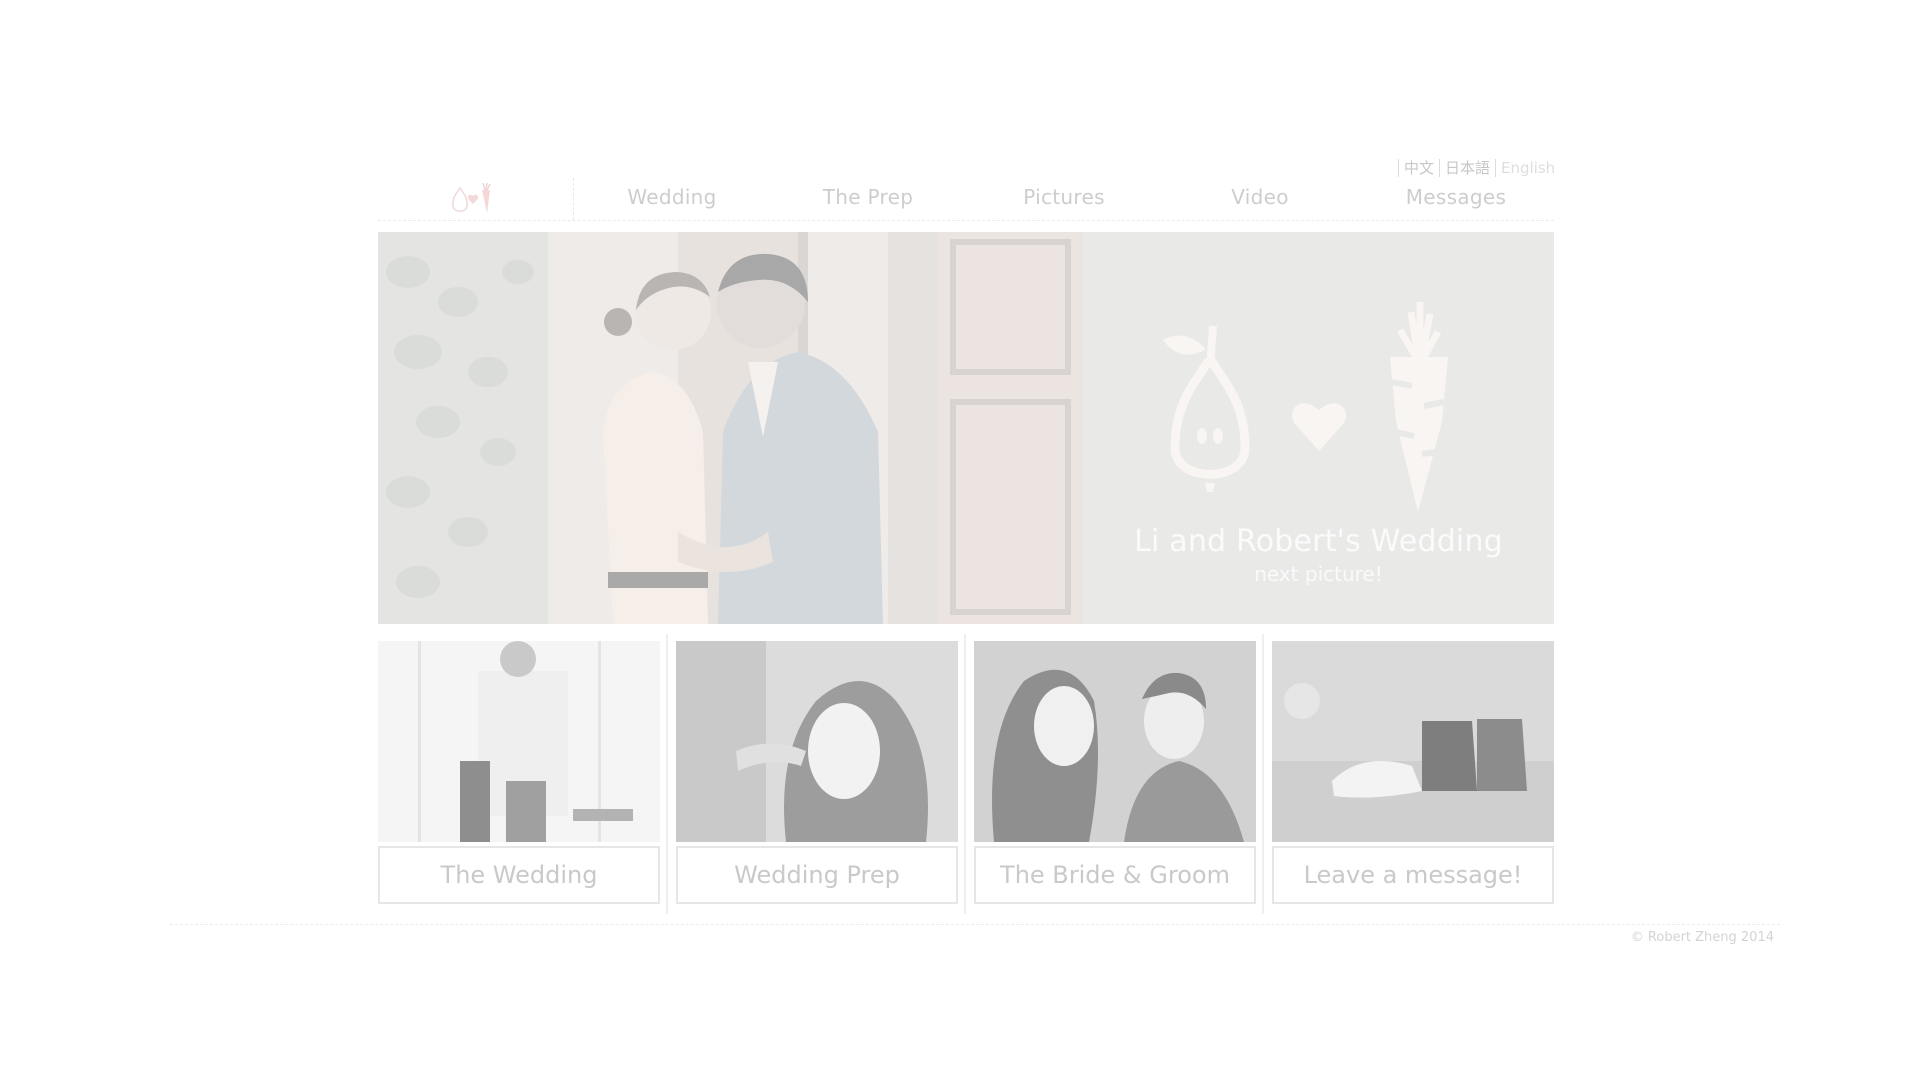 This screenshot has height=1080, width=1920. What do you see at coordinates (1467, 168) in the screenshot?
I see `lang-japanese: 日本語` at bounding box center [1467, 168].